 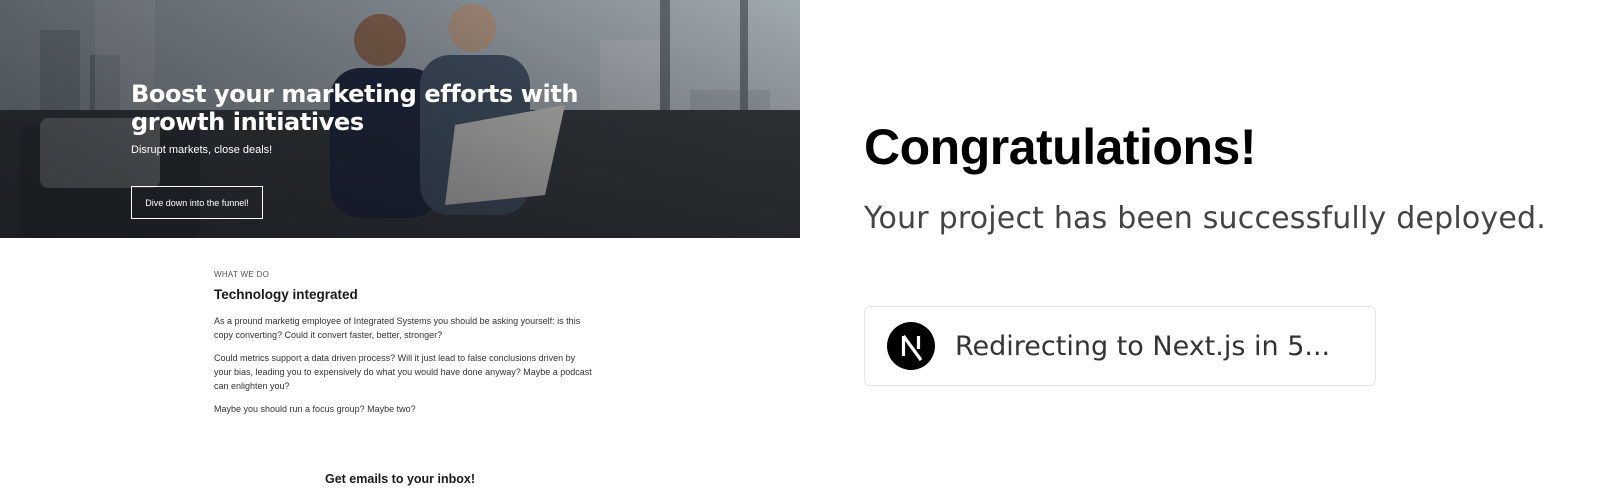 I want to click on section-eyebrow: WHAT WE DO, so click(x=242, y=274).